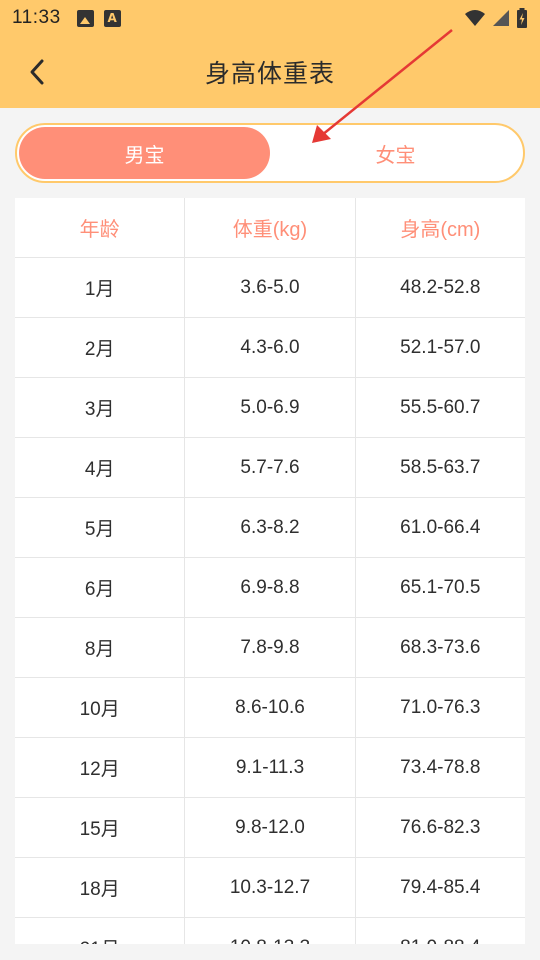 This screenshot has height=960, width=540. I want to click on cell-weight: 3.6-5.0, so click(270, 287).